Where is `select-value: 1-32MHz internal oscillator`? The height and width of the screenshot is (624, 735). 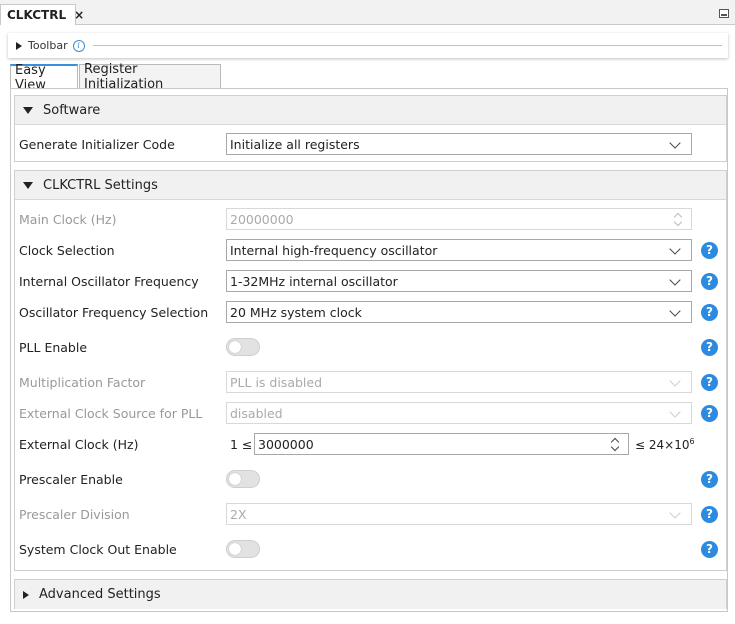 select-value: 1-32MHz internal oscillator is located at coordinates (314, 281).